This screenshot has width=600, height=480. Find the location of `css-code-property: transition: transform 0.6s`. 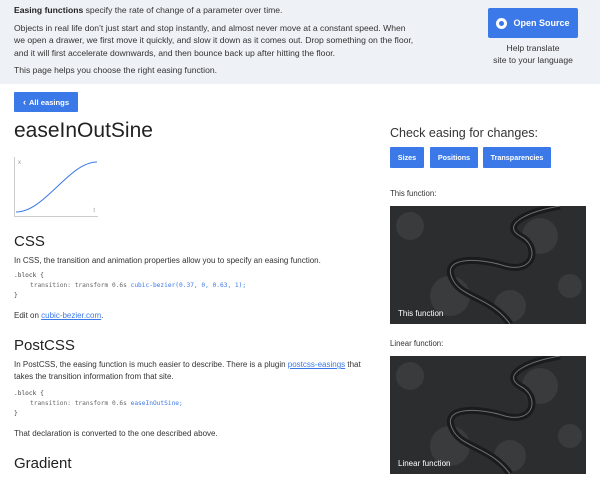

css-code-property: transition: transform 0.6s is located at coordinates (80, 285).